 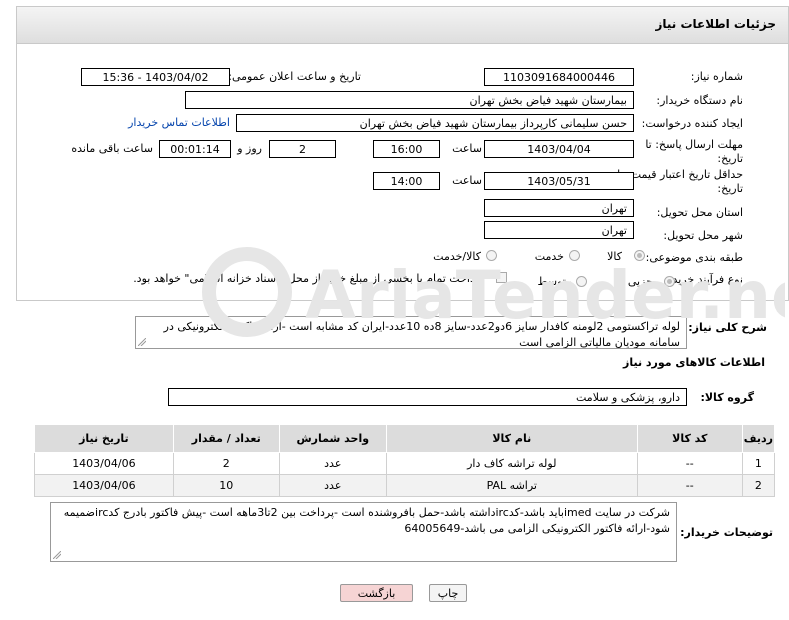 I want to click on deadline-label-line2: تاریخ:, so click(x=730, y=158).